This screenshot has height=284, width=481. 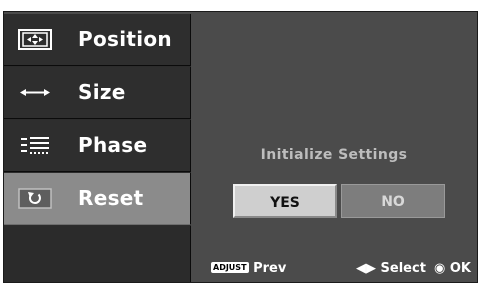 What do you see at coordinates (403, 268) in the screenshot?
I see `select-label: Select` at bounding box center [403, 268].